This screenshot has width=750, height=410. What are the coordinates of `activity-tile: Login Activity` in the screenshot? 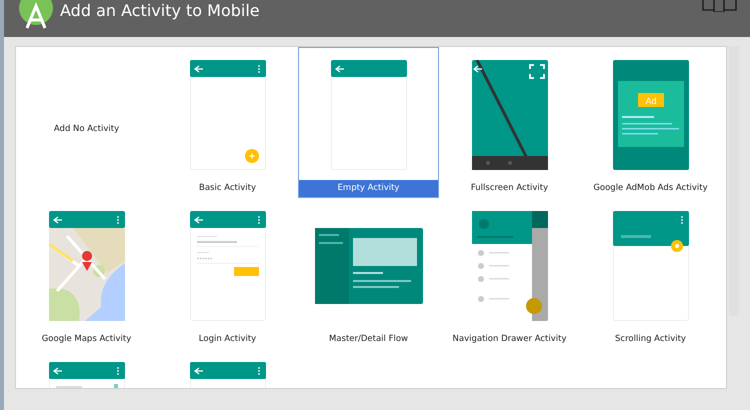 It's located at (227, 273).